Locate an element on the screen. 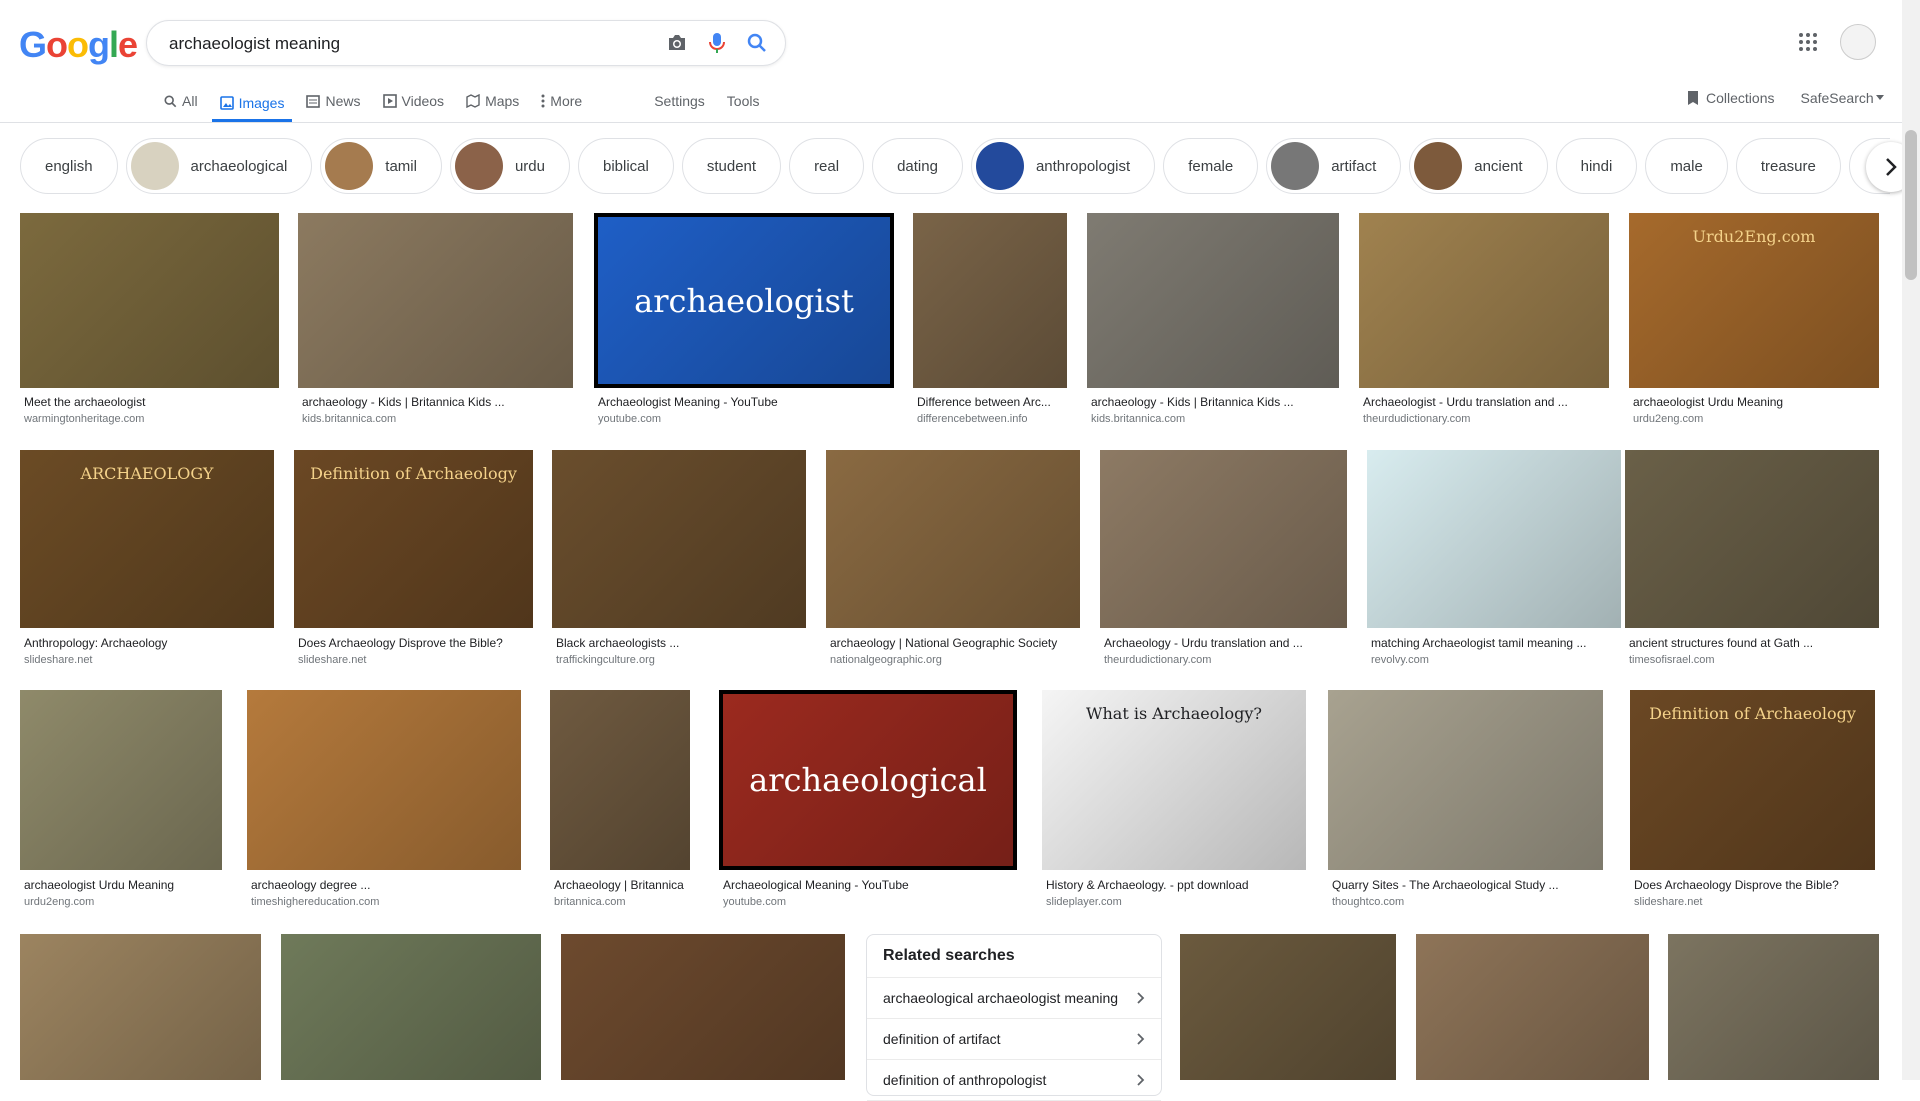 This screenshot has width=1920, height=1101. related-search-item: archaeological archaeologist meaning is located at coordinates (1014, 998).